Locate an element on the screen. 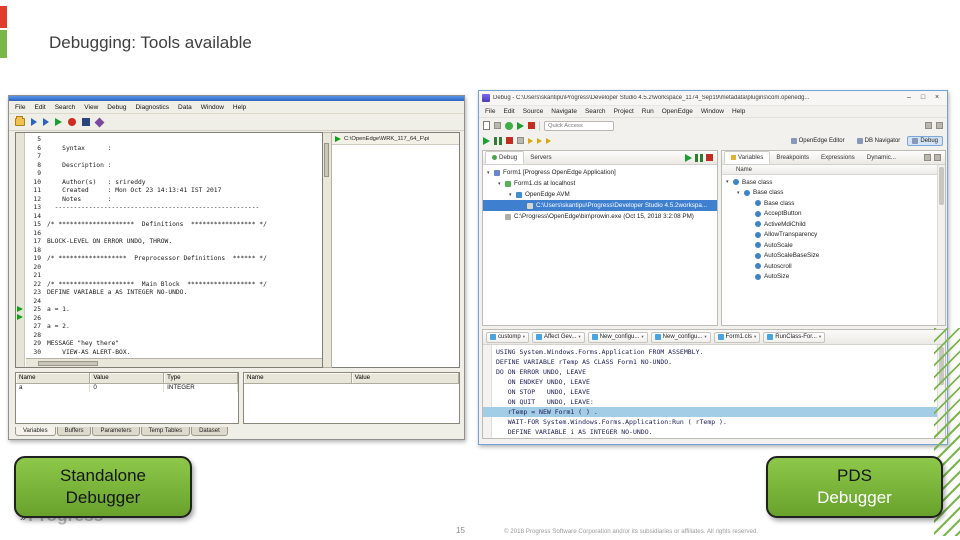  bottom-tab: Buffers is located at coordinates (74, 431).